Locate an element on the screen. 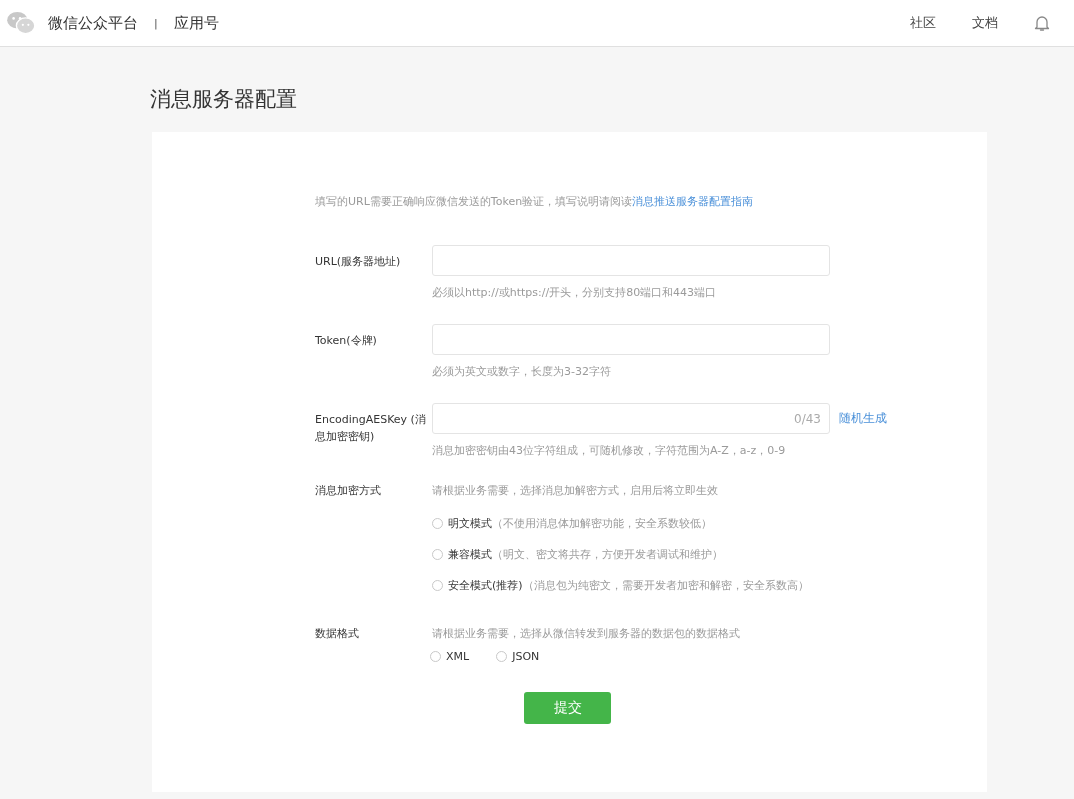 The width and height of the screenshot is (1074, 799). generate-link: 随机生成 is located at coordinates (863, 418).